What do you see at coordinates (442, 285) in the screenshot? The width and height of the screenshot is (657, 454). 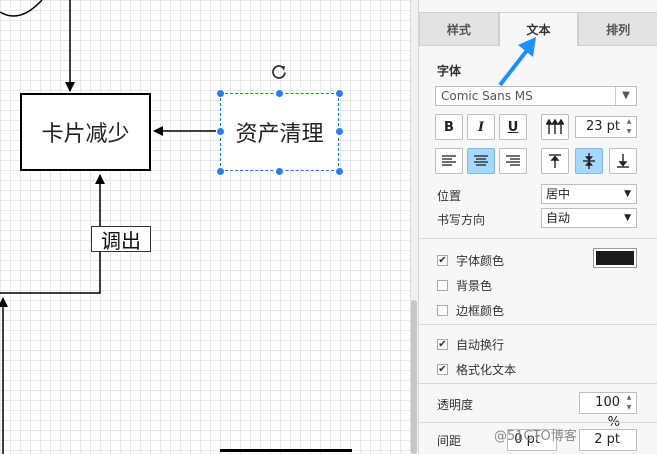 I see `bg-color-checkbox` at bounding box center [442, 285].